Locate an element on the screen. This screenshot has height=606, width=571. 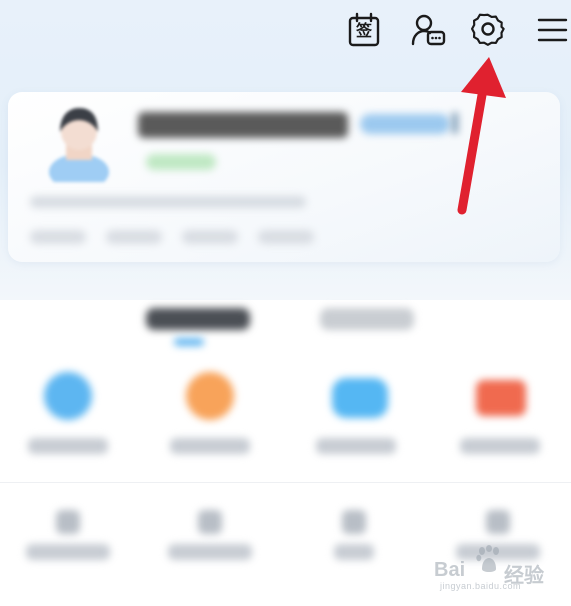
watermark-url: jingyan.baidu.com is located at coordinates (481, 586).